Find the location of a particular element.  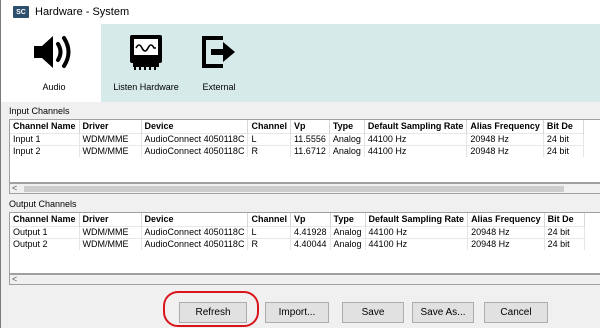

save-button: Save is located at coordinates (373, 312).